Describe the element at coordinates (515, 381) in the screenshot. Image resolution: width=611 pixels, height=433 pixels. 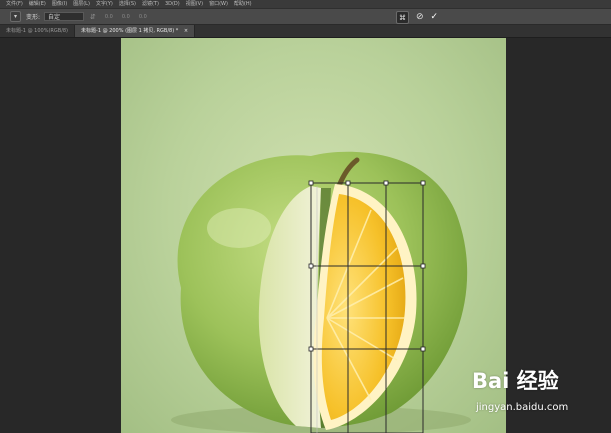
I see `watermark-logo: Bai 经验` at that location.